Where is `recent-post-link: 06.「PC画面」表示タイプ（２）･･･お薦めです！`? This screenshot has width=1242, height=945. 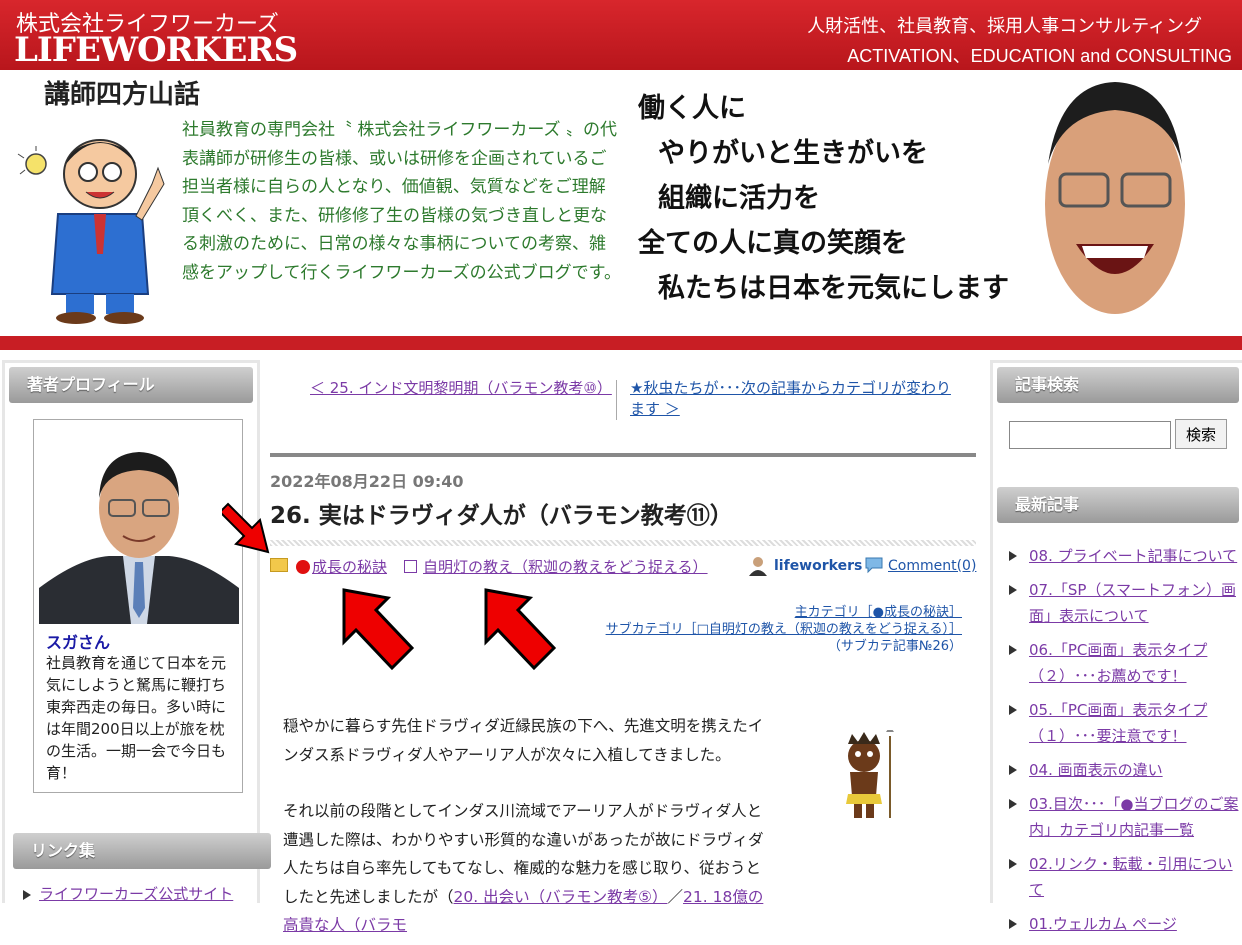 recent-post-link: 06.「PC画面」表示タイプ（２）･･･お薦めです！ is located at coordinates (1118, 663).